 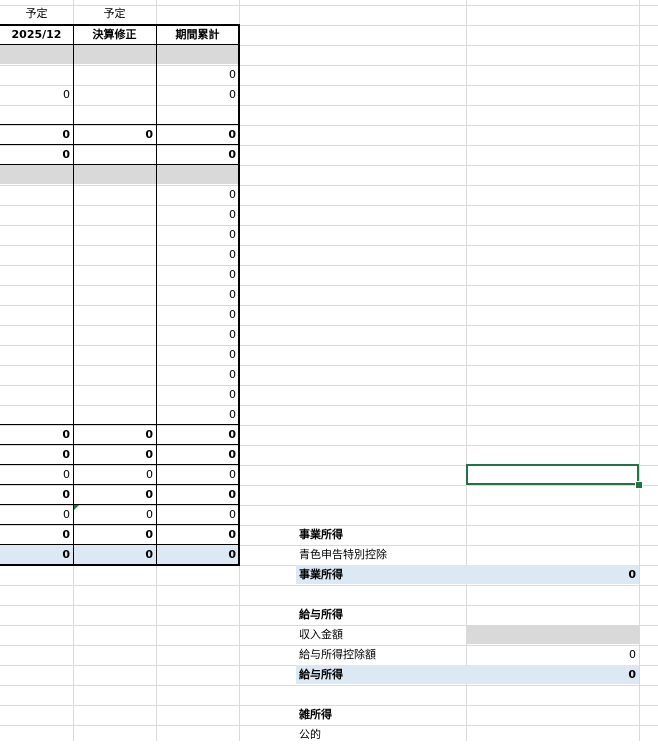 What do you see at coordinates (114, 13) in the screenshot?
I see `plan-label: 予定` at bounding box center [114, 13].